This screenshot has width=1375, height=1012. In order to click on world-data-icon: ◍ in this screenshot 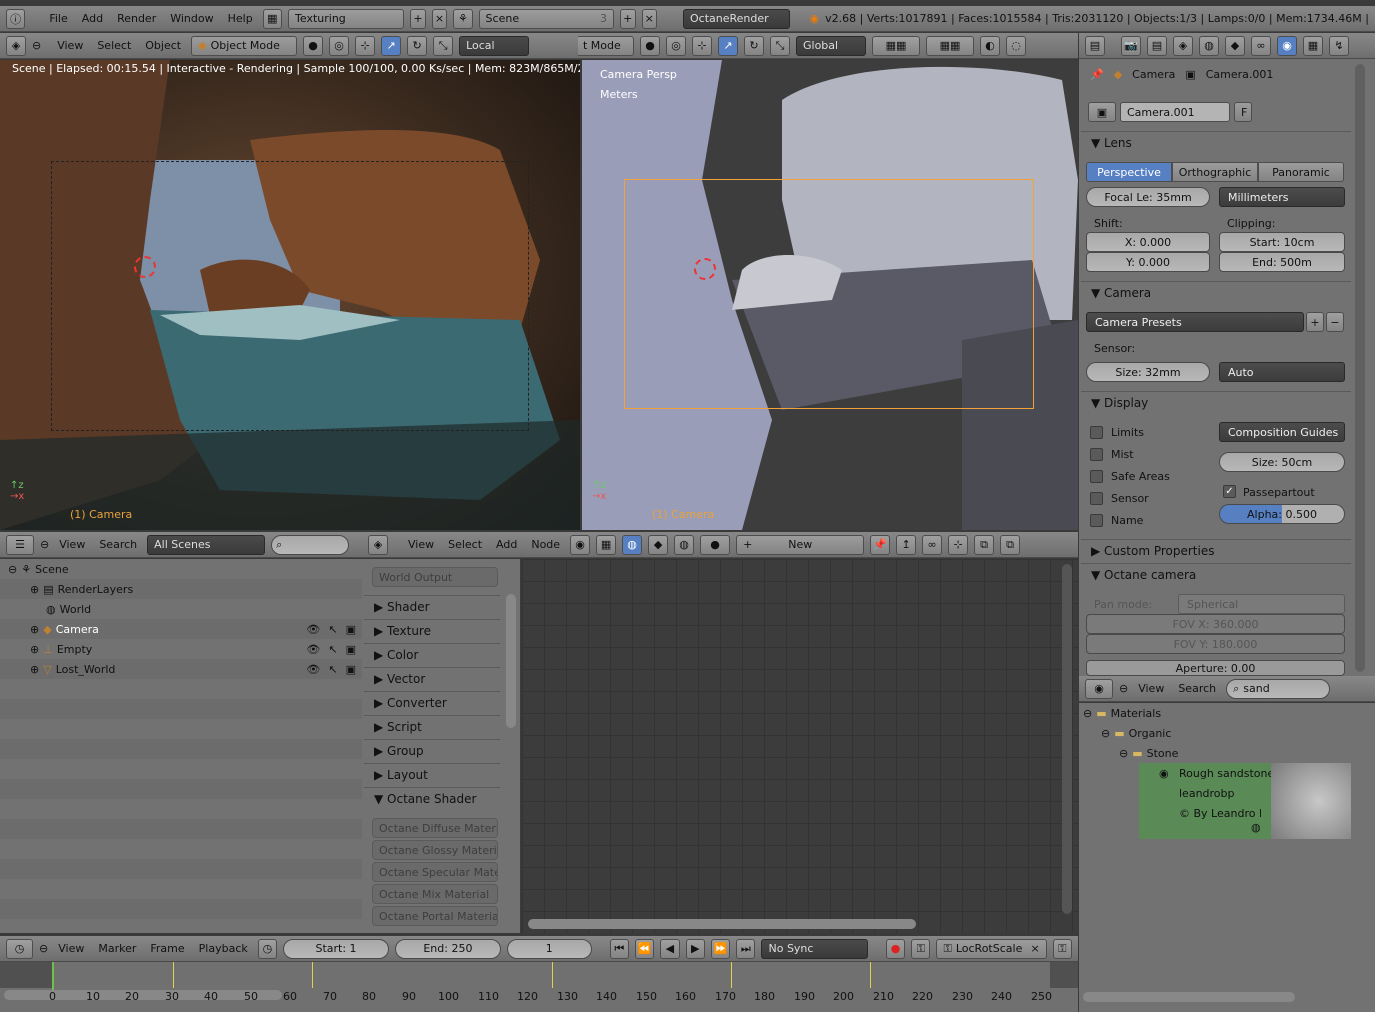, I will do `click(684, 544)`.